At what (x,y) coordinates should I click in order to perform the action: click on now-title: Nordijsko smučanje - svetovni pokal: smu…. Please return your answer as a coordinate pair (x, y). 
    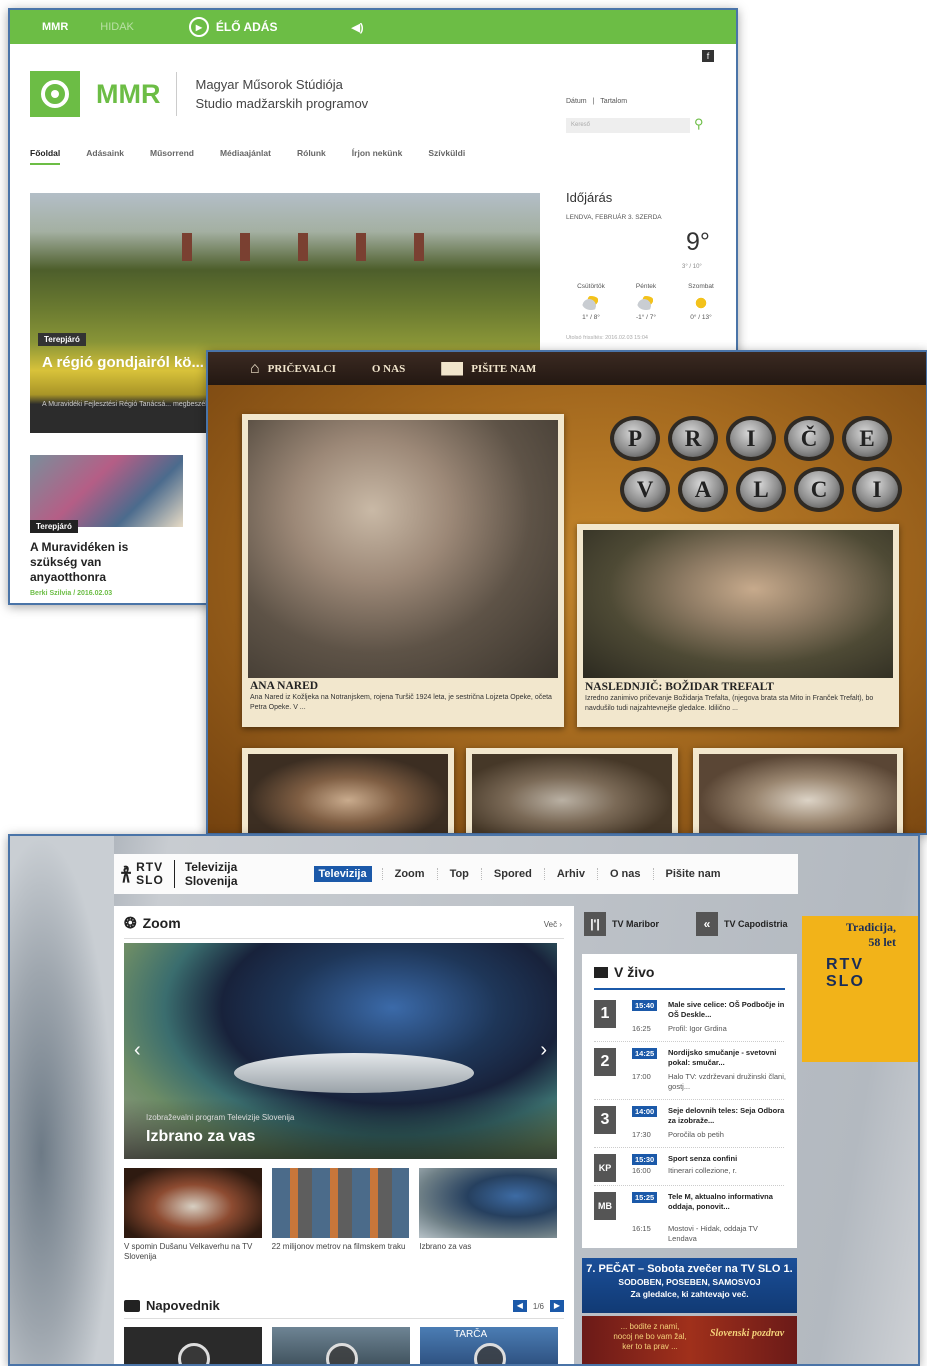
    Looking at the image, I should click on (727, 1058).